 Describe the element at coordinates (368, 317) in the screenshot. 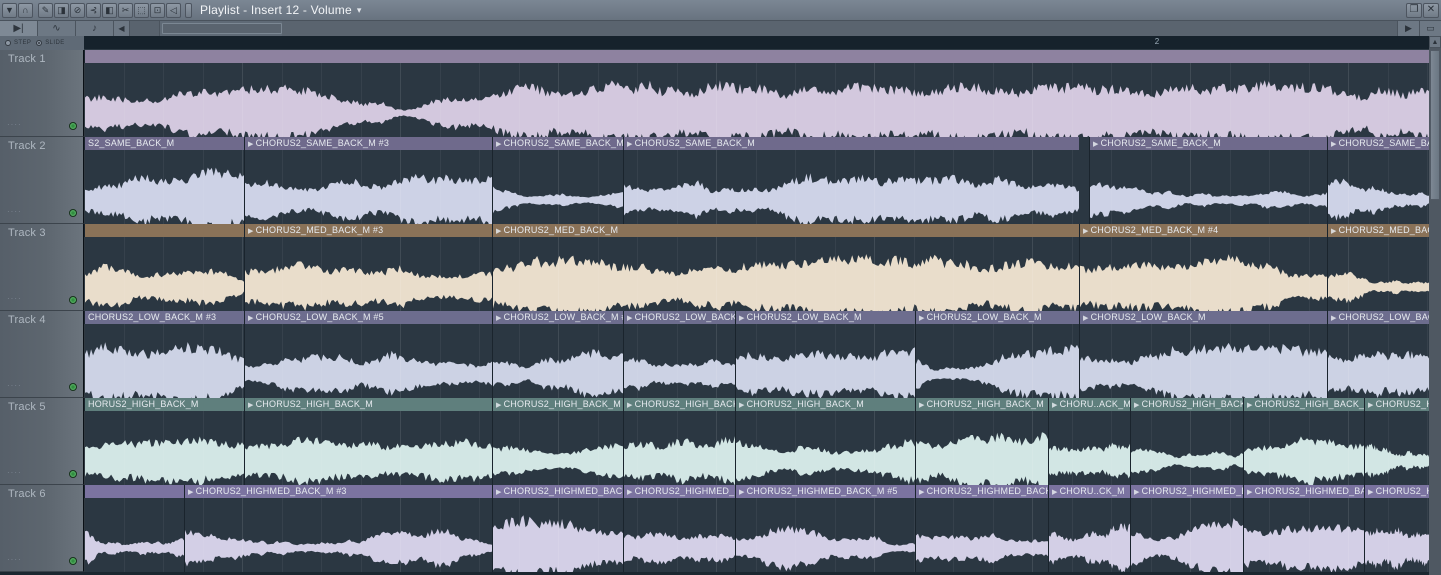

I see `clip-title-bar: ▶ CHORUS2_LOW_BACK_M #5` at that location.